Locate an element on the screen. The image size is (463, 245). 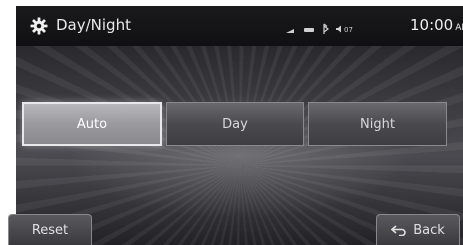
night-button: Night is located at coordinates (377, 124).